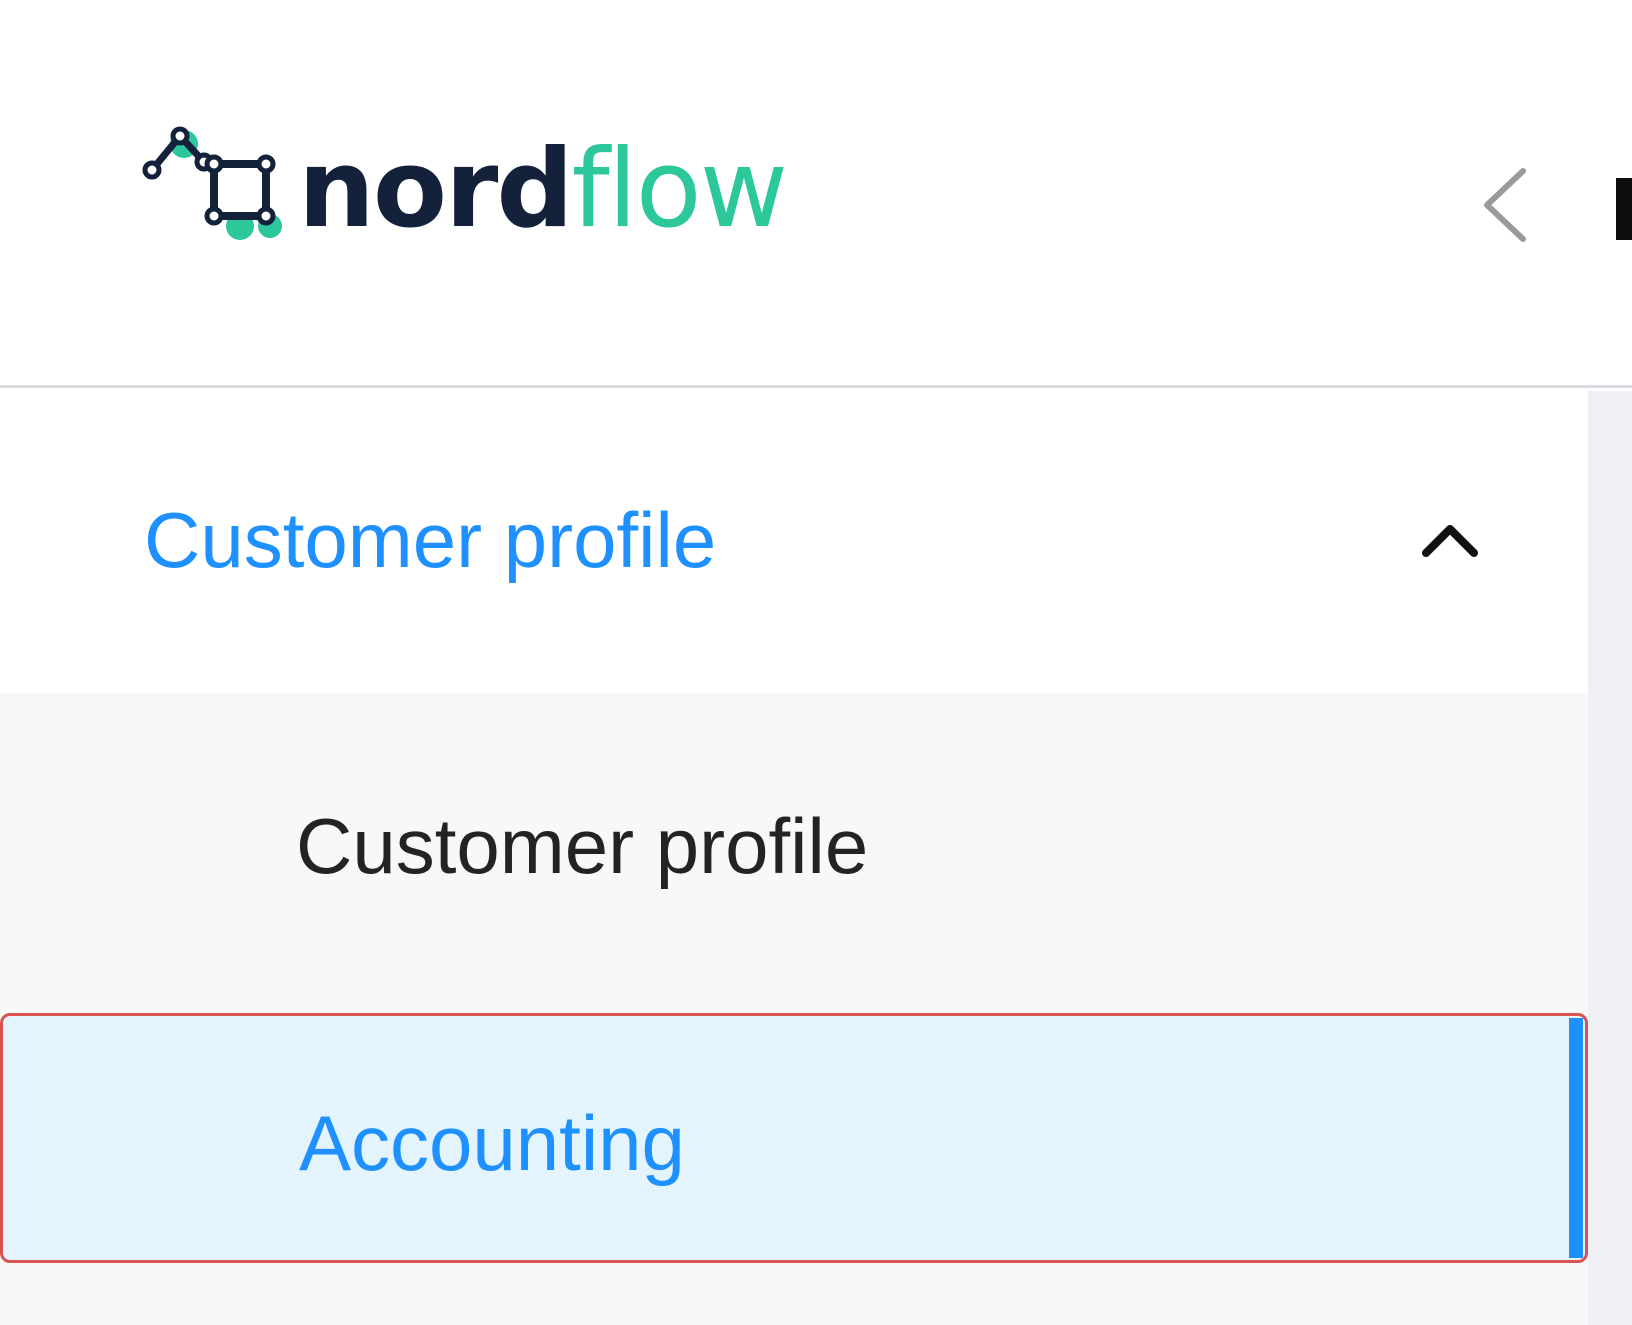 The height and width of the screenshot is (1325, 1632). Describe the element at coordinates (1576, 1138) in the screenshot. I see `active-indicator` at that location.